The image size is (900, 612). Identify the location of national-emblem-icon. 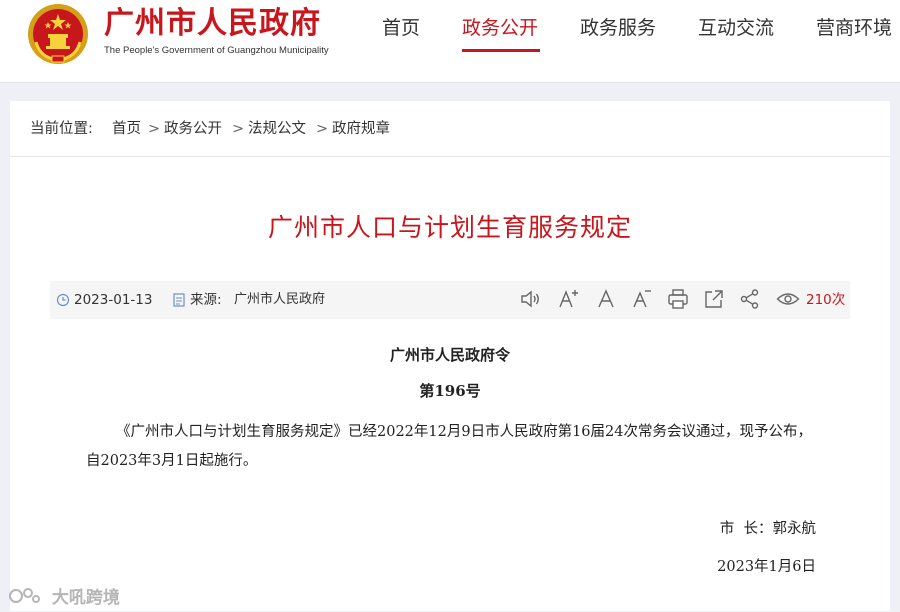
(58, 34).